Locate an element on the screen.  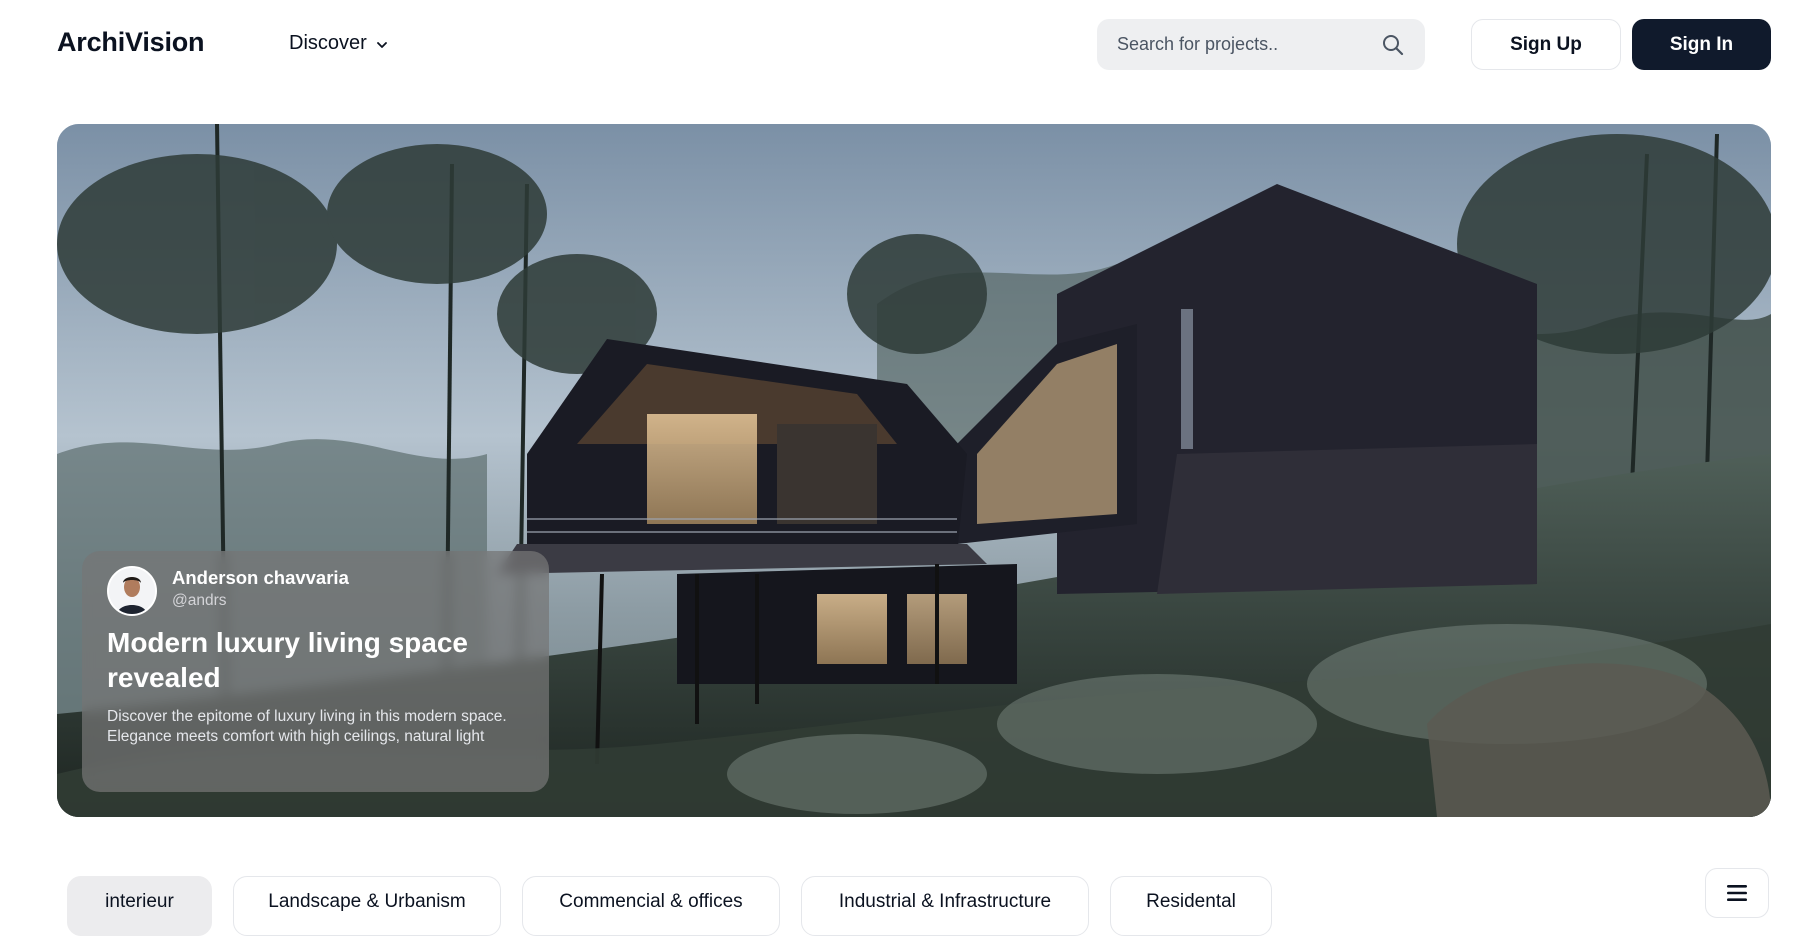
discover-menu: Discover is located at coordinates (339, 43).